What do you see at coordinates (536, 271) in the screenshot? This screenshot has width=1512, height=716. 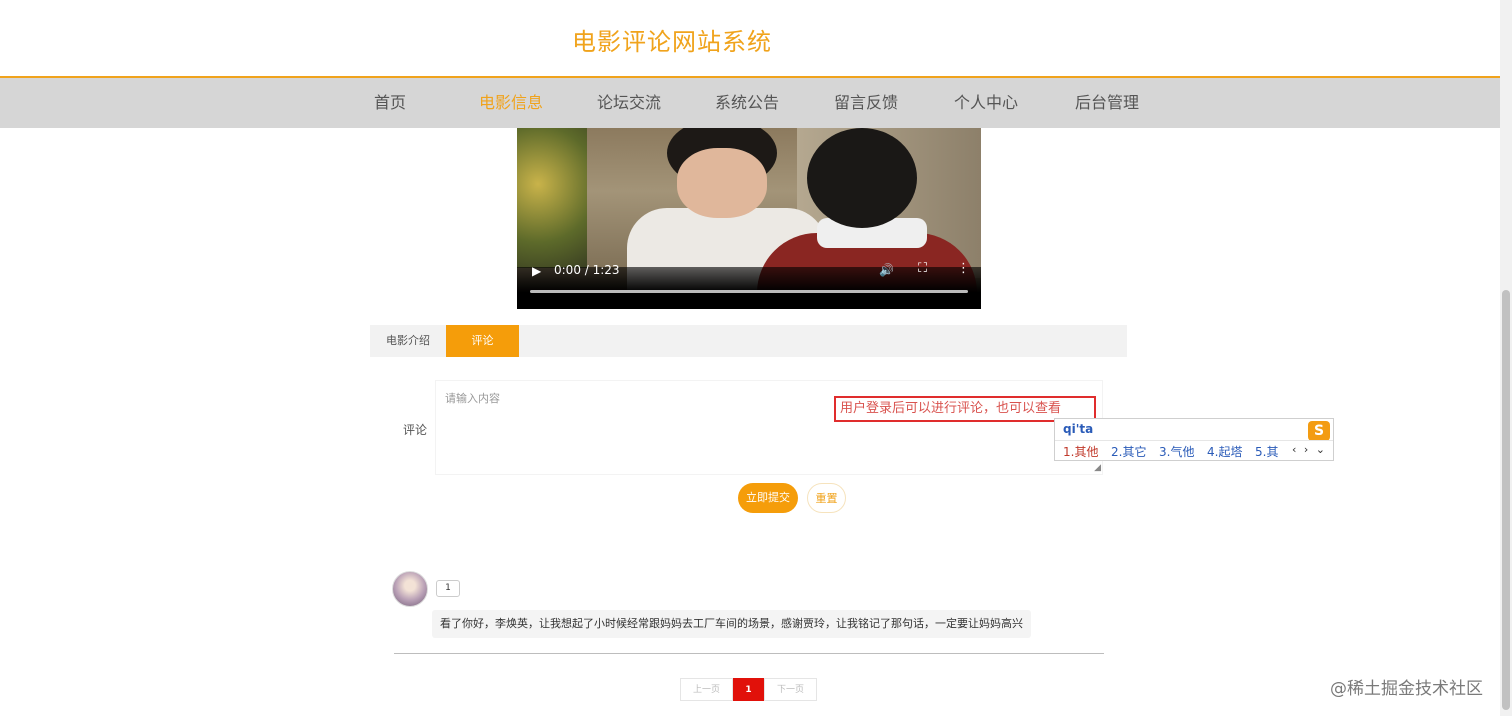 I see `play-icon: ▶` at bounding box center [536, 271].